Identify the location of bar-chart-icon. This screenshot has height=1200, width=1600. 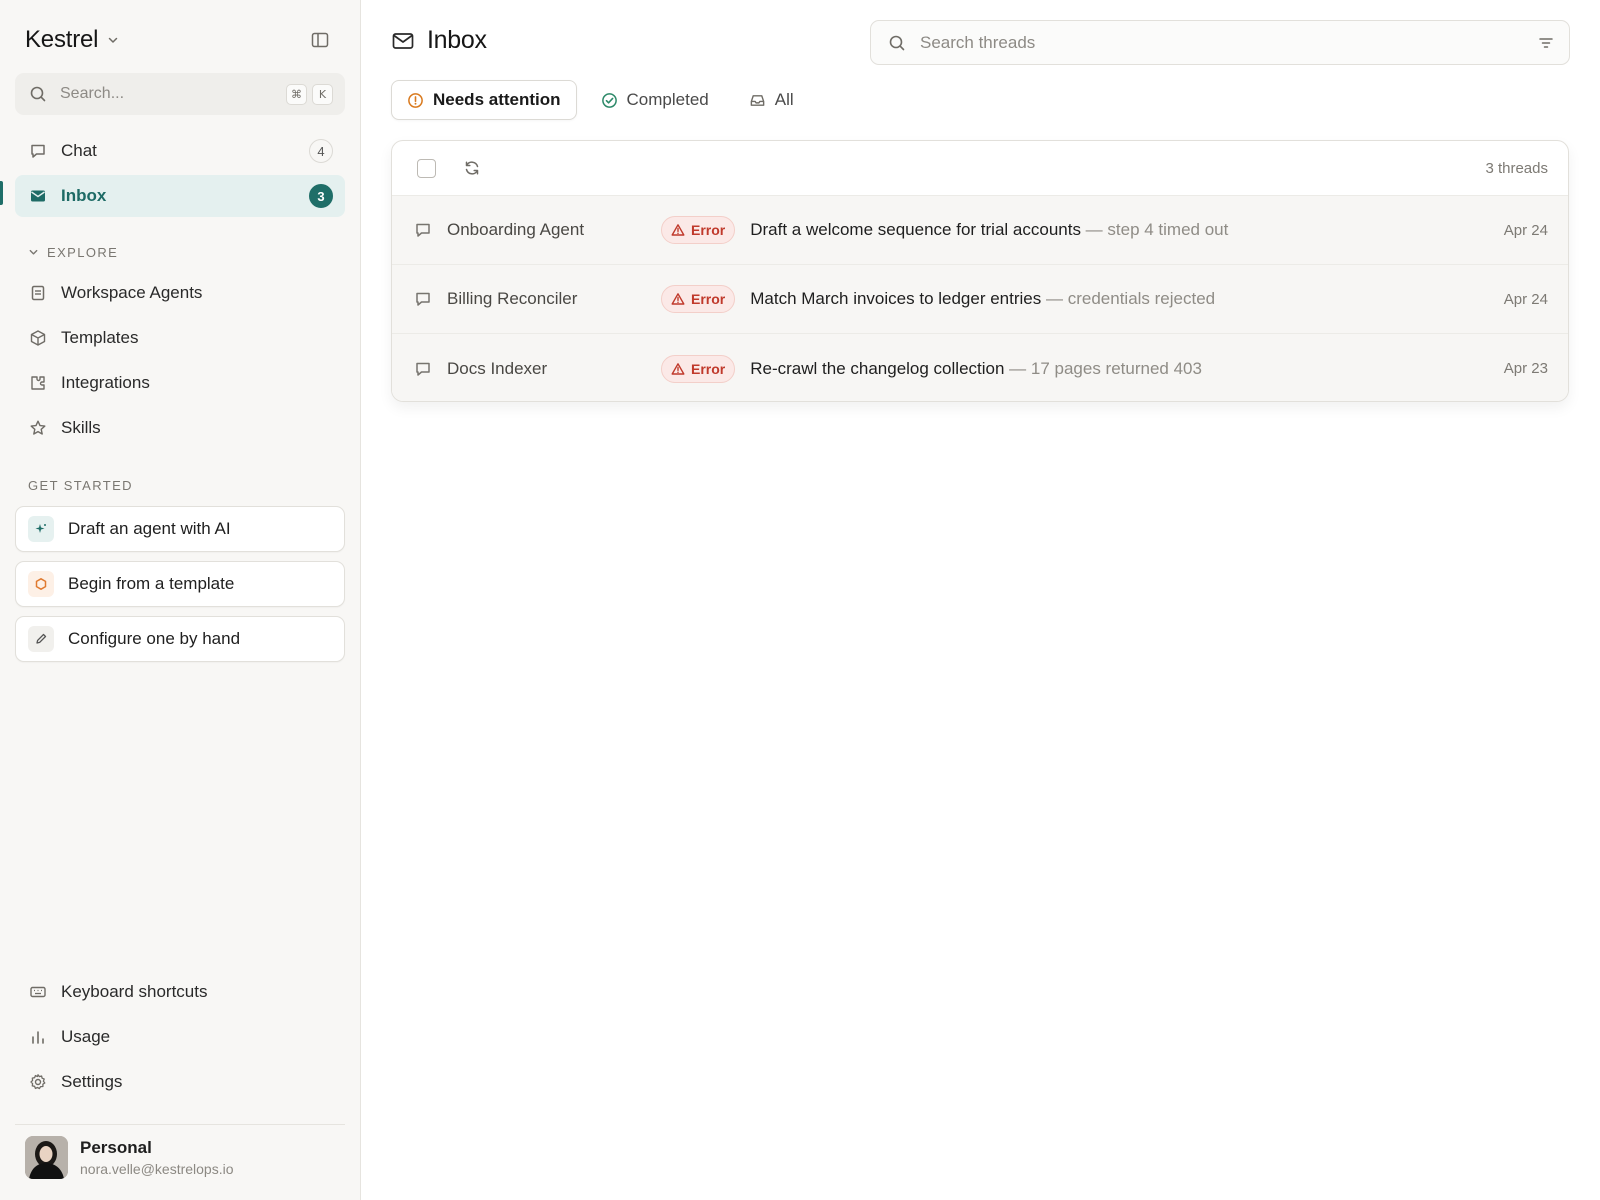
(38, 1037).